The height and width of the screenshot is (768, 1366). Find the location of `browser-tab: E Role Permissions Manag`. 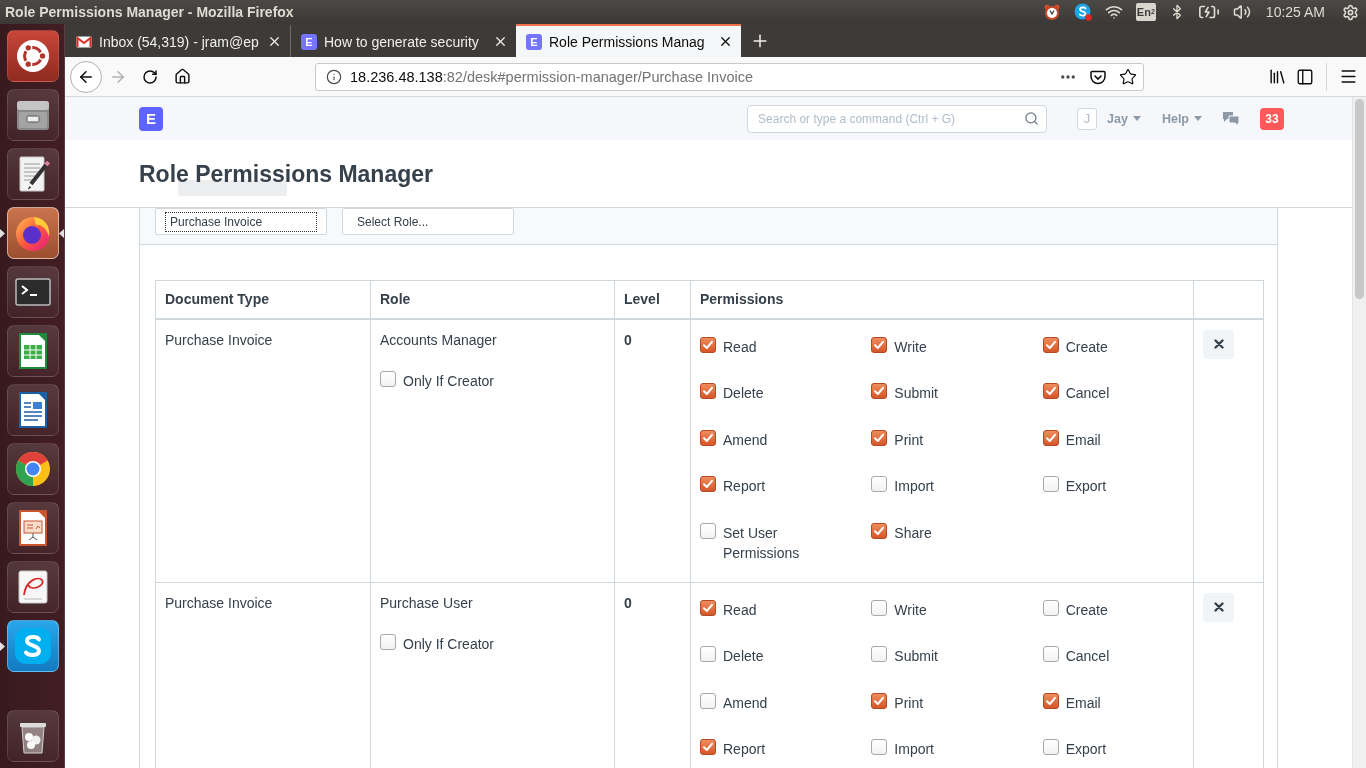

browser-tab: E Role Permissions Manag is located at coordinates (628, 40).